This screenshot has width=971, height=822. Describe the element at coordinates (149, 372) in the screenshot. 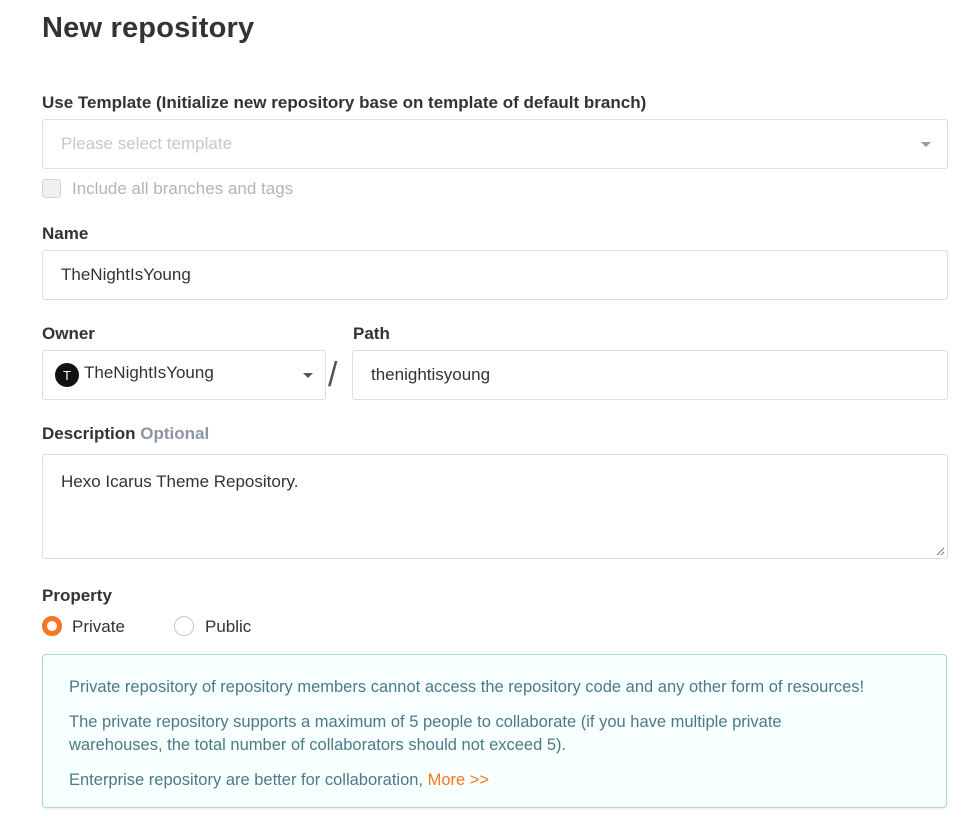

I see `owner-value: TheNightIsYoung` at that location.